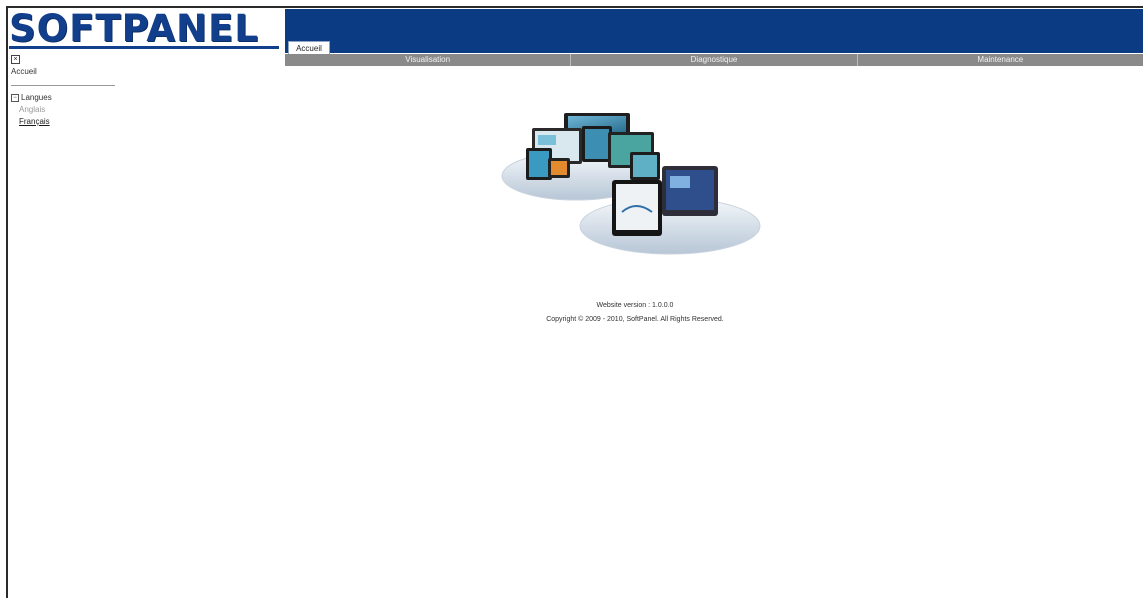 This screenshot has width=1143, height=598. I want to click on language-option-english: Anglais, so click(32, 109).